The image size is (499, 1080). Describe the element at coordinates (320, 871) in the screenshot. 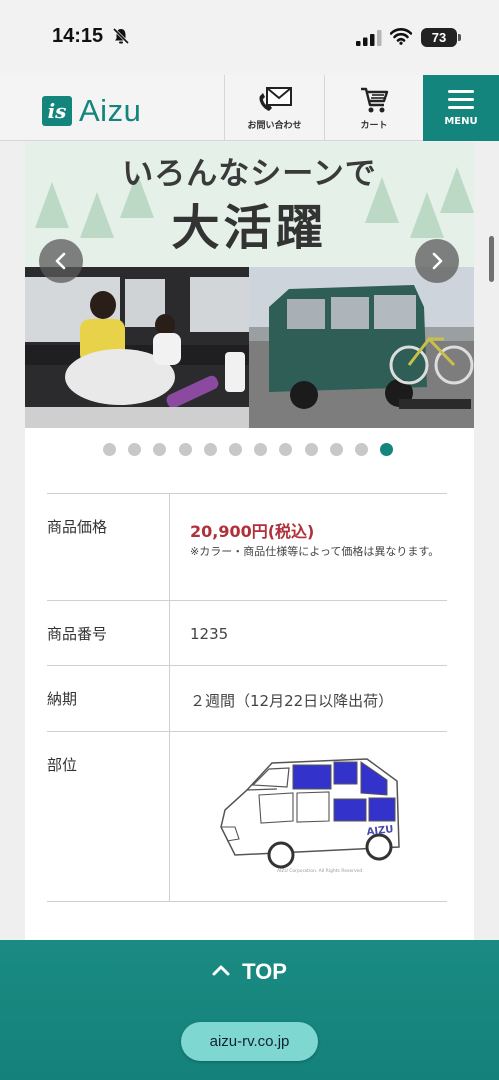

I see `diagram-copyright: AIZU Corporation. All Rights Reserved.` at that location.